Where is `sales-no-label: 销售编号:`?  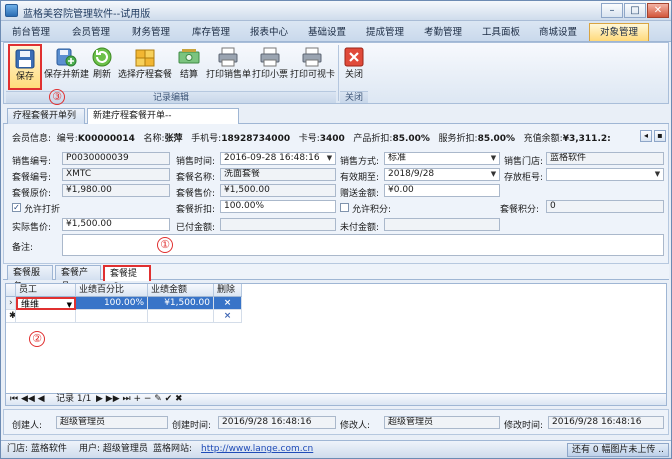 sales-no-label: 销售编号: is located at coordinates (32, 162).